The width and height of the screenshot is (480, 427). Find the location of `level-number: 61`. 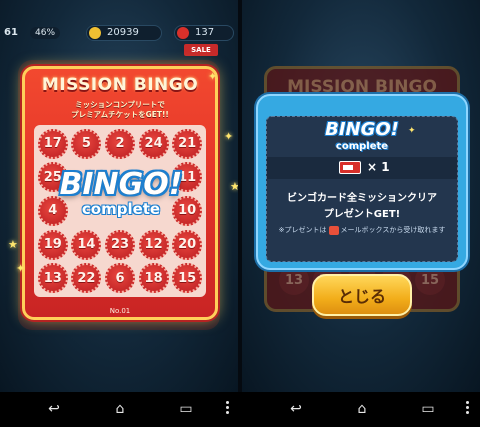

level-number: 61 is located at coordinates (11, 32).